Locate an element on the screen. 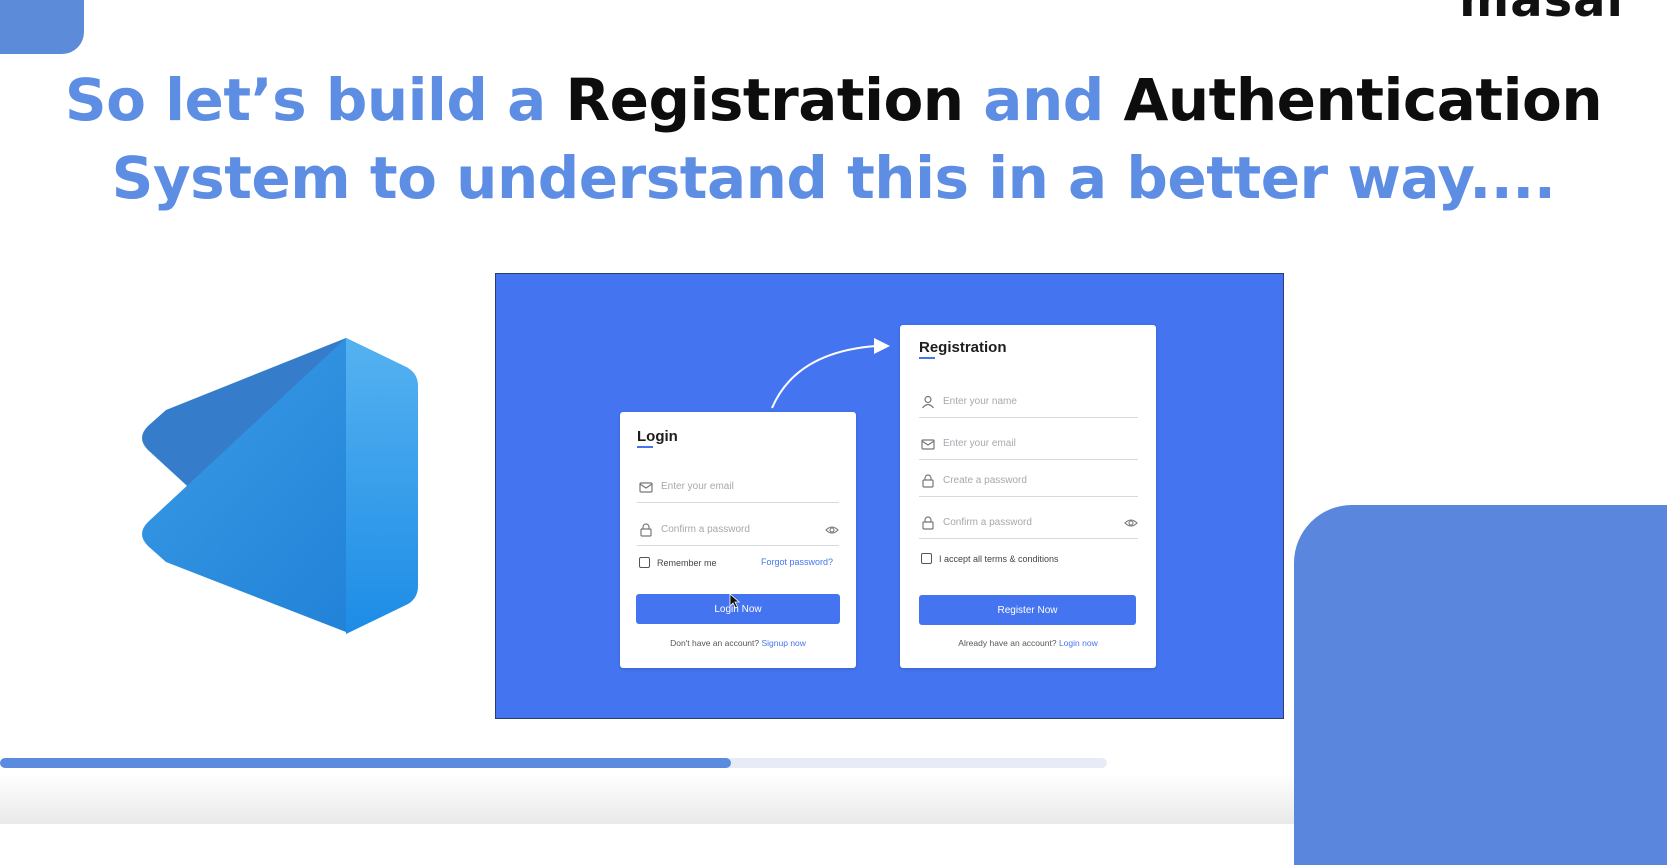  login-title: Login is located at coordinates (657, 438).